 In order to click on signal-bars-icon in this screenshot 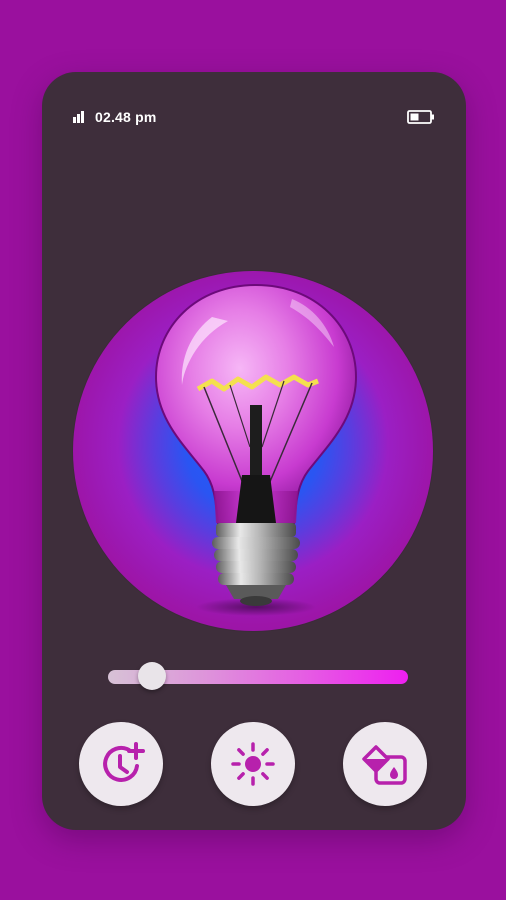, I will do `click(78, 117)`.